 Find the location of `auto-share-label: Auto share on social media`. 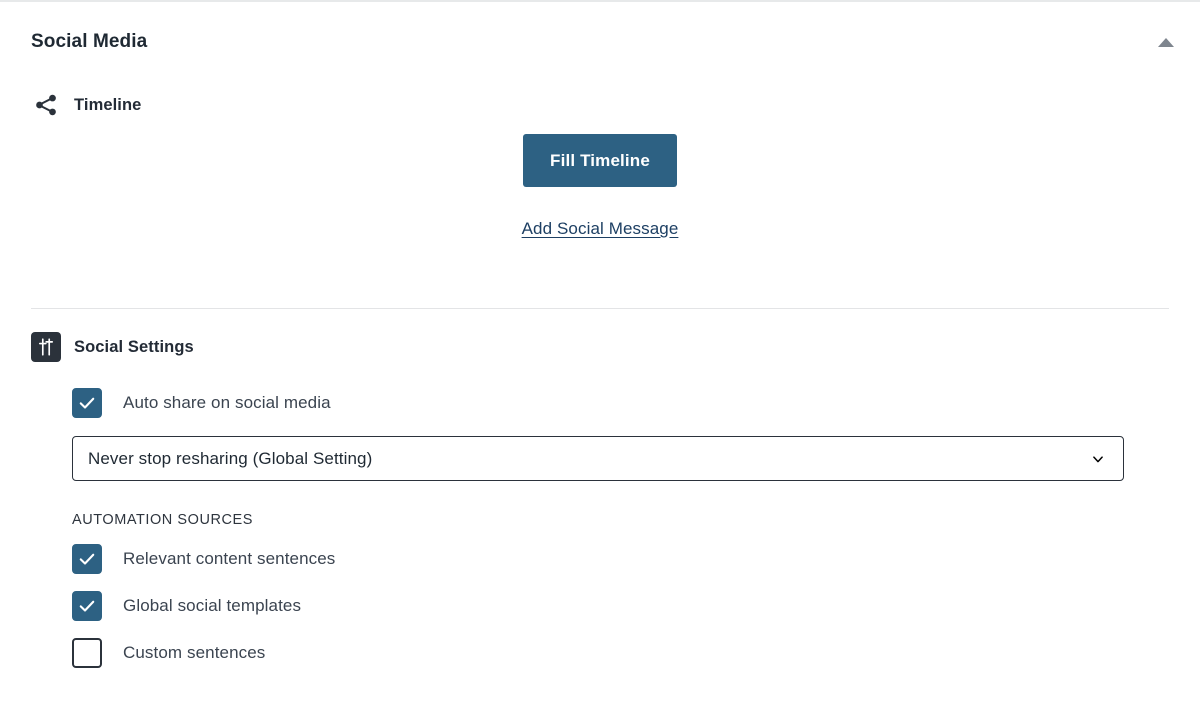

auto-share-label: Auto share on social media is located at coordinates (227, 402).